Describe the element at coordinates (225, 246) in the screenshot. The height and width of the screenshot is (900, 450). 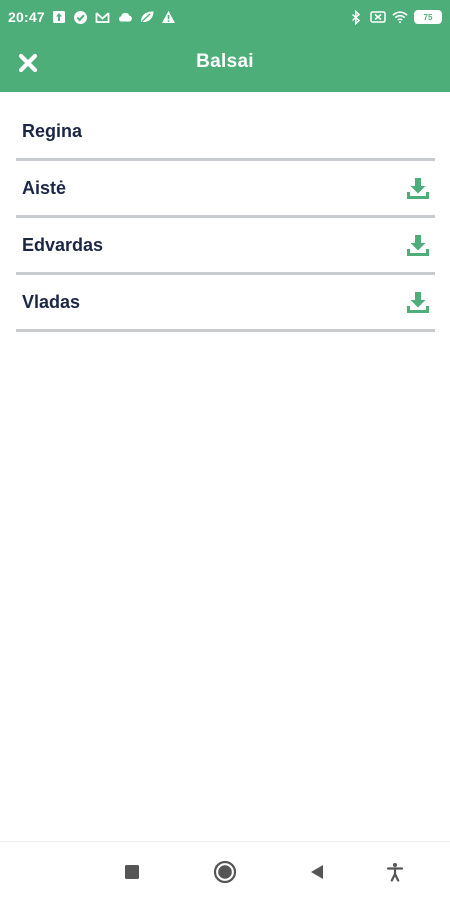
I see `voice-item-edvardas: Edvardas` at that location.